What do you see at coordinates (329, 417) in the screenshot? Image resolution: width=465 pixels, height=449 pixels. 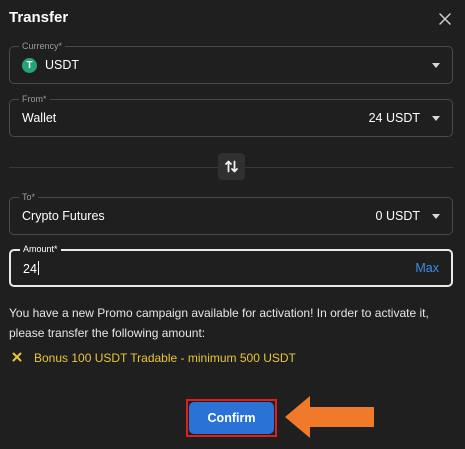 I see `arrow-left-icon` at bounding box center [329, 417].